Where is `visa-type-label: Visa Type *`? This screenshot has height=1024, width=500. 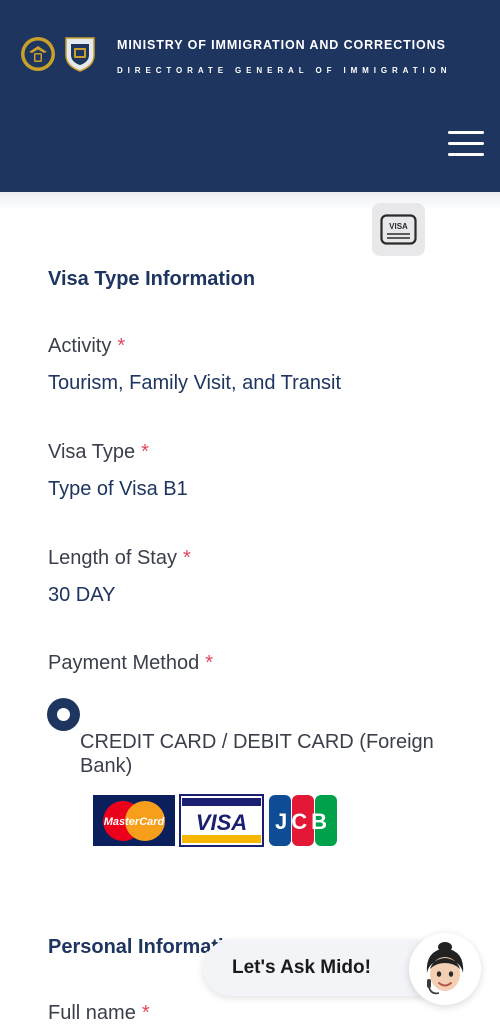 visa-type-label: Visa Type * is located at coordinates (98, 452).